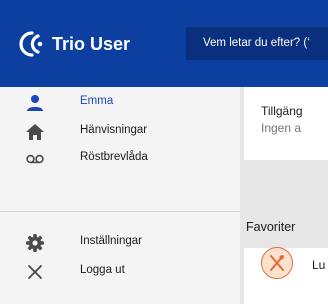 This screenshot has height=304, width=328. I want to click on sidebar-divider, so click(120, 211).